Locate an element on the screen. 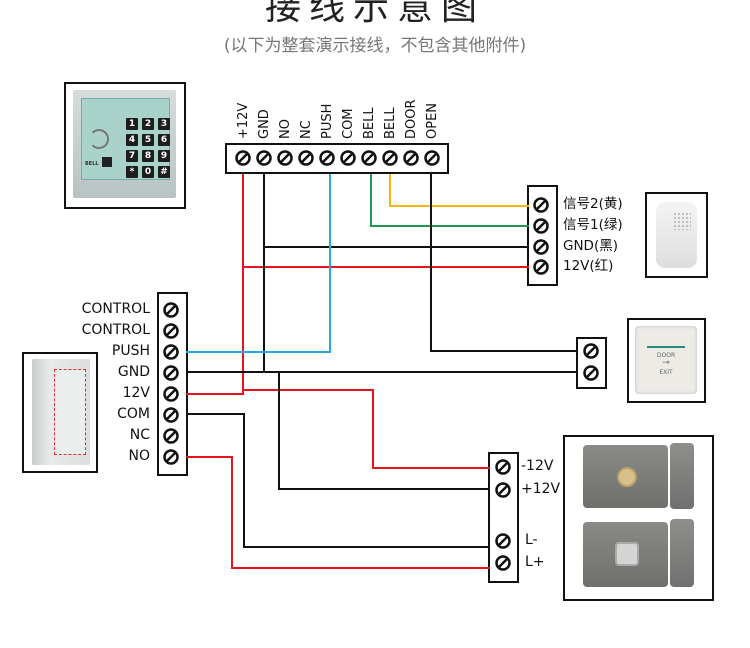 This screenshot has width=750, height=648. wire-gnd-main is located at coordinates (225, 273).